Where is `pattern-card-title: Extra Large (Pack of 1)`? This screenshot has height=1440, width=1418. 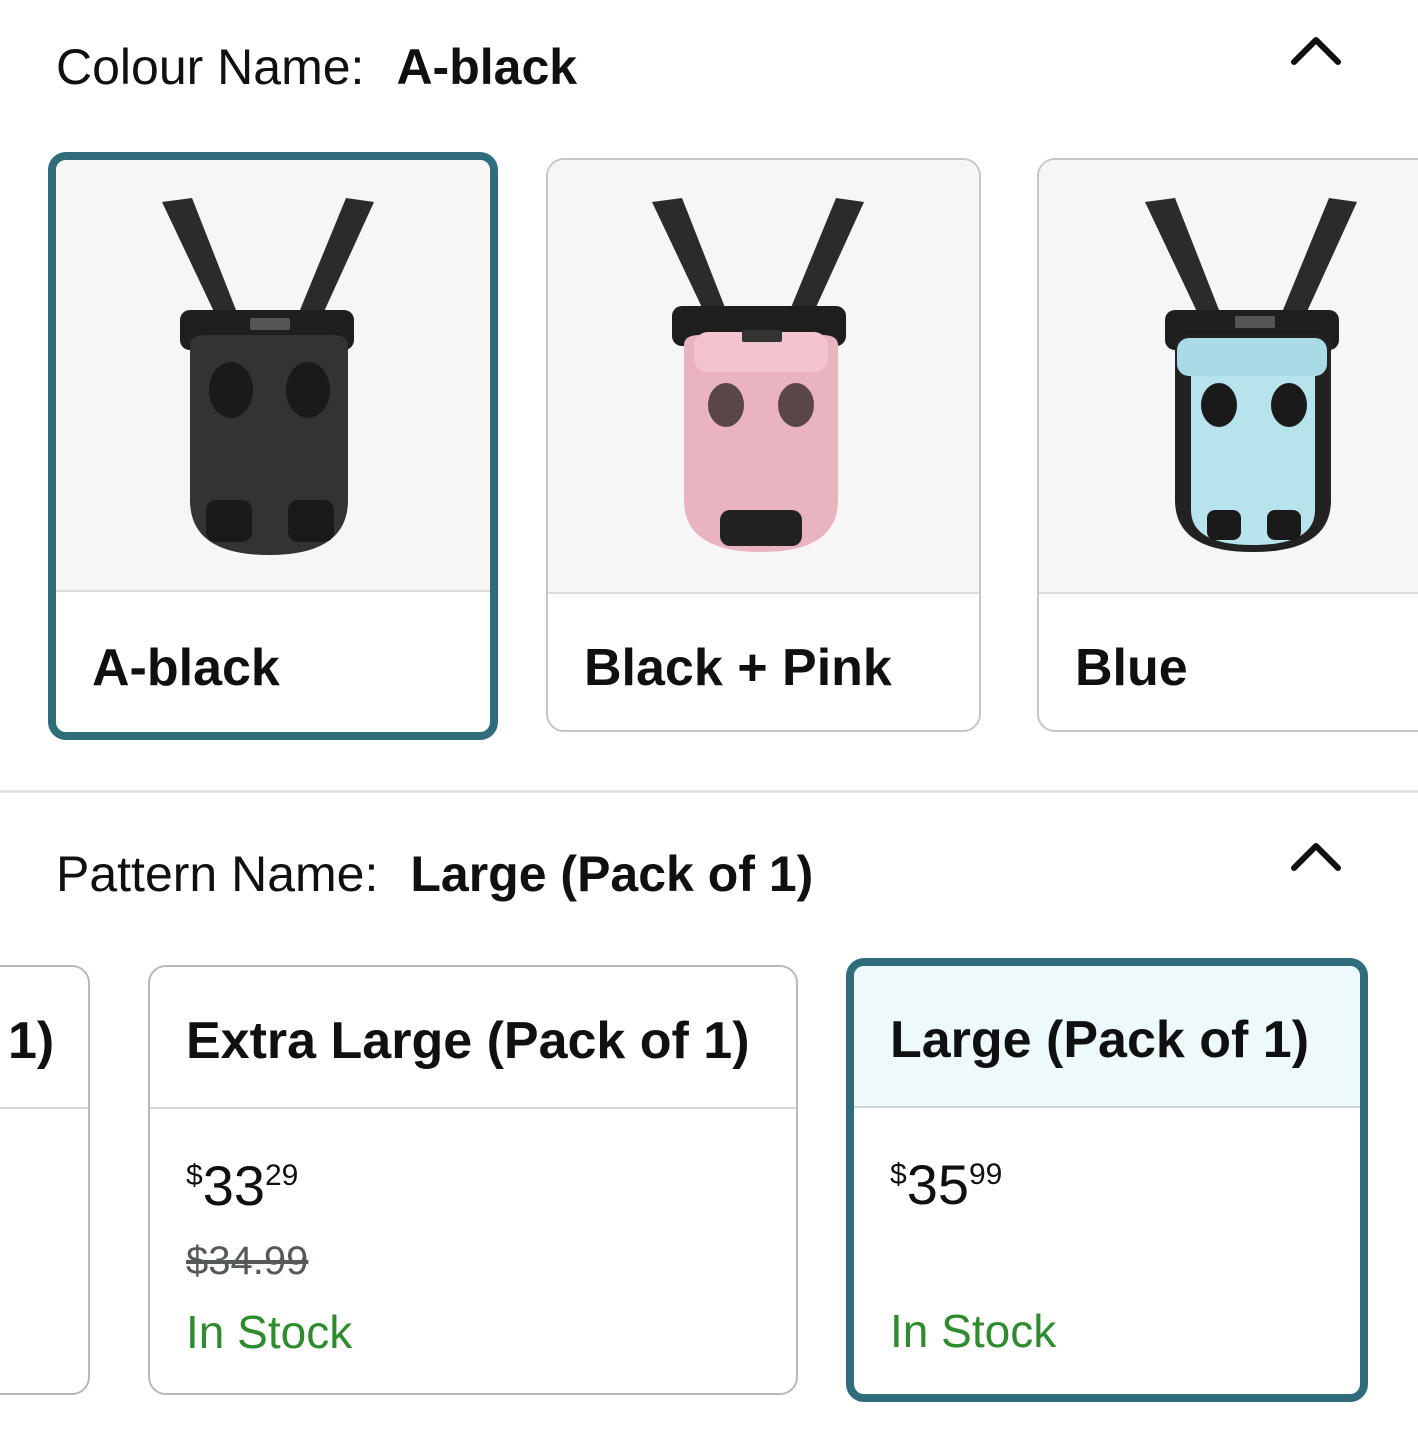 pattern-card-title: Extra Large (Pack of 1) is located at coordinates (468, 1041).